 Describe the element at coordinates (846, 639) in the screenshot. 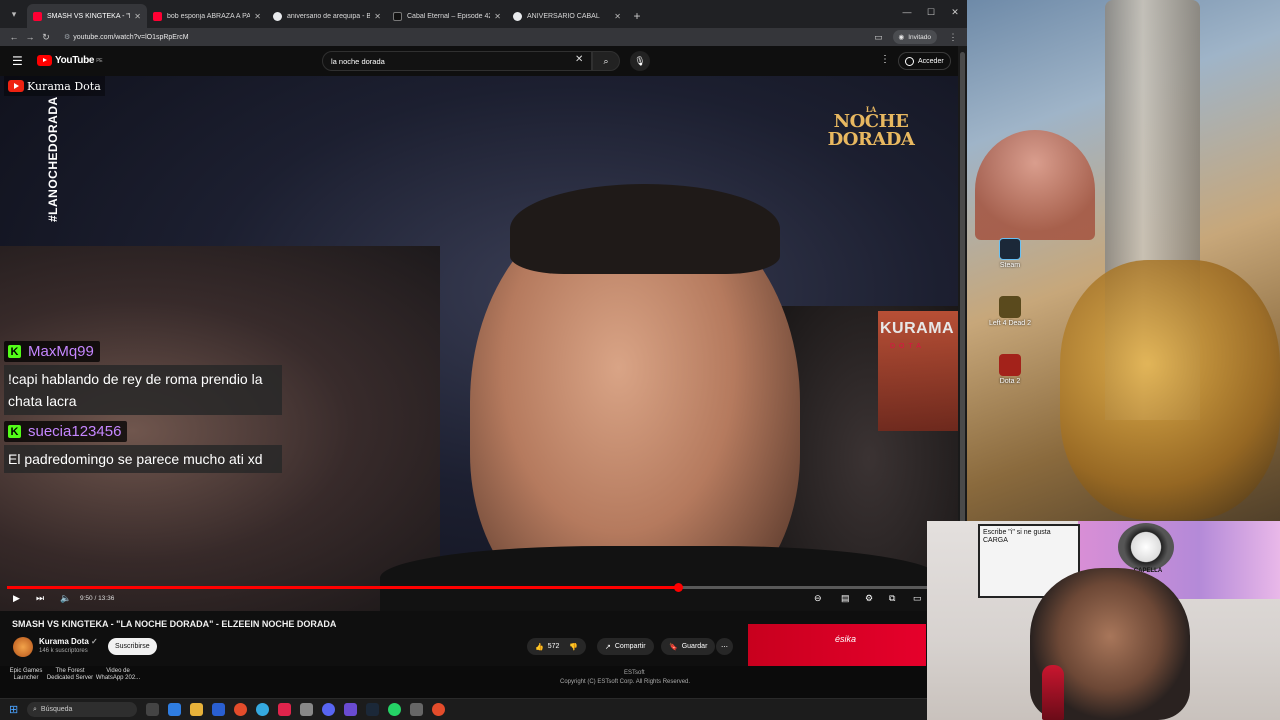

I see `ad-brand: ésika` at that location.